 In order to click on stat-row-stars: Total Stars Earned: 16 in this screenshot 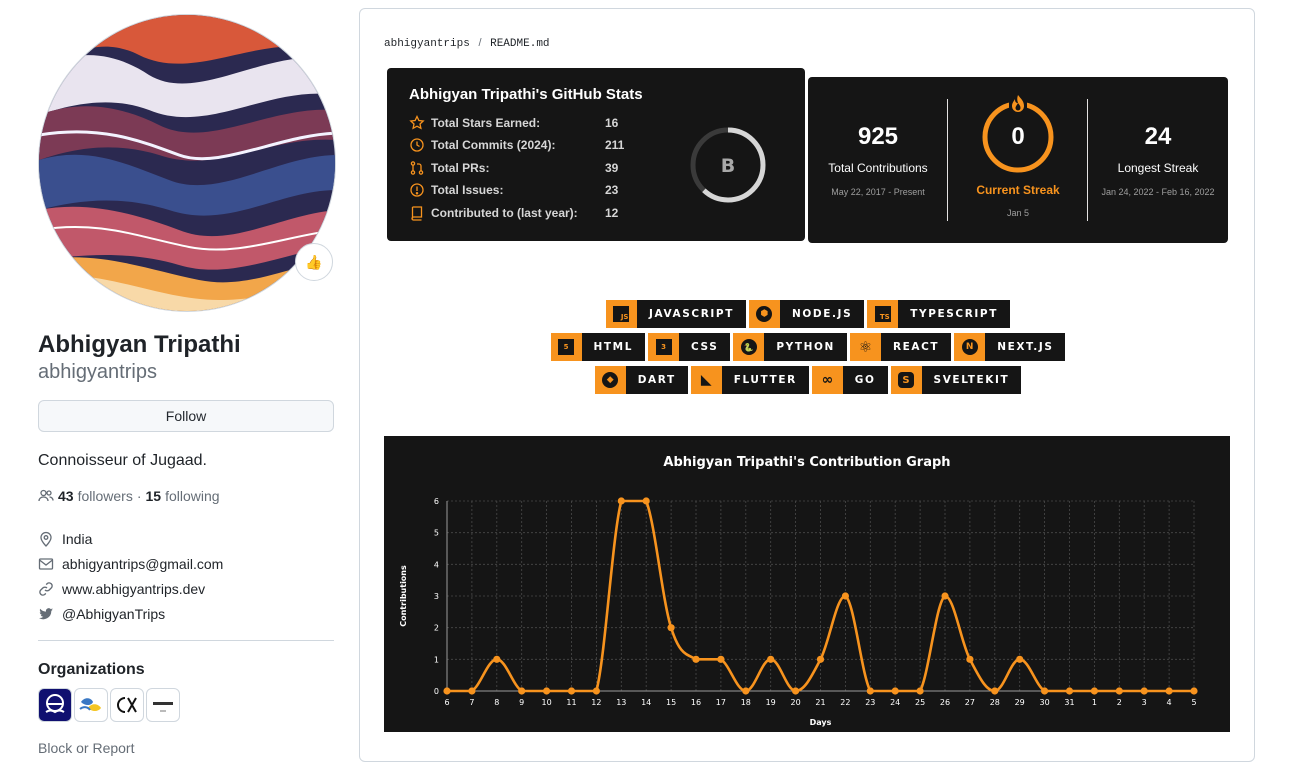, I will do `click(527, 123)`.